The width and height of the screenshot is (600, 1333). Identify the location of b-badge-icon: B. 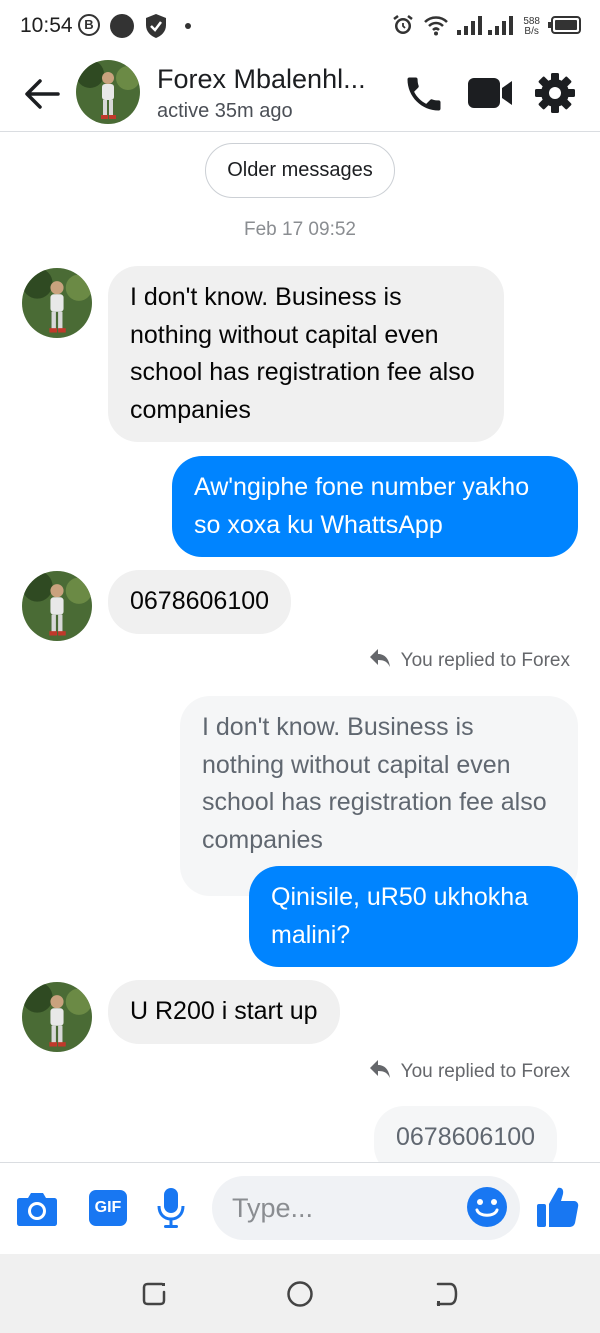
(89, 25).